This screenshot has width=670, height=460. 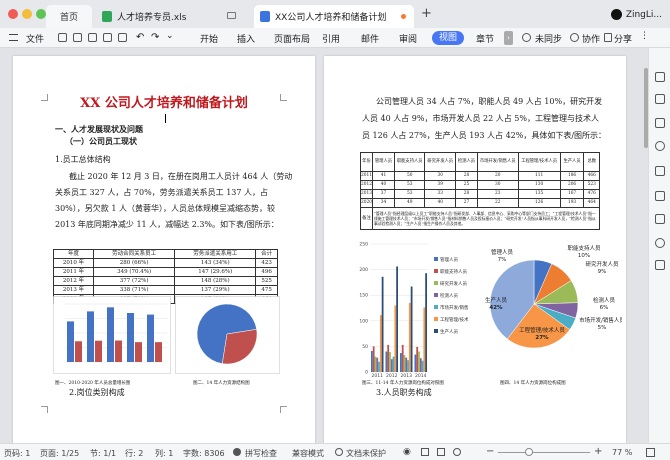 What do you see at coordinates (498, 203) in the screenshot?
I see `table-cell: 22` at bounding box center [498, 203].